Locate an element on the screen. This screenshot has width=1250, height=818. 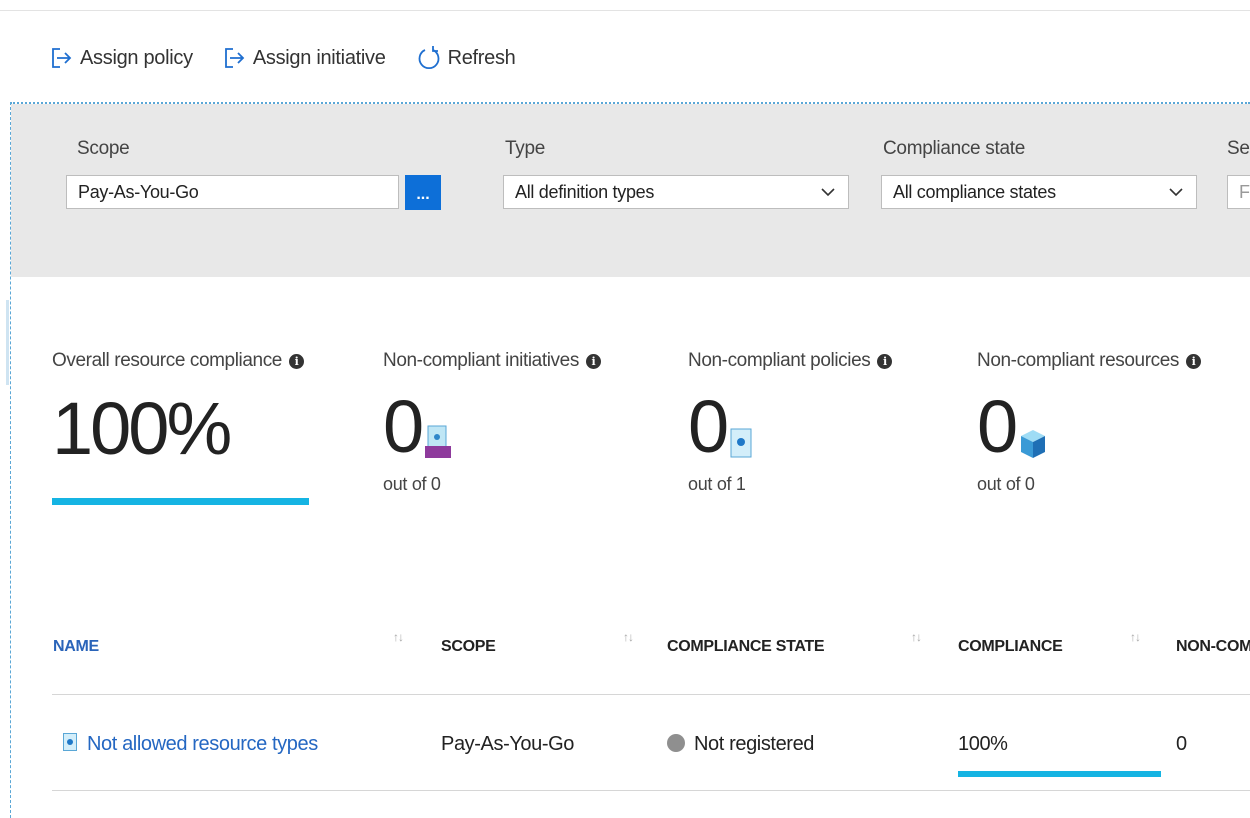
table-row-divider is located at coordinates (651, 790).